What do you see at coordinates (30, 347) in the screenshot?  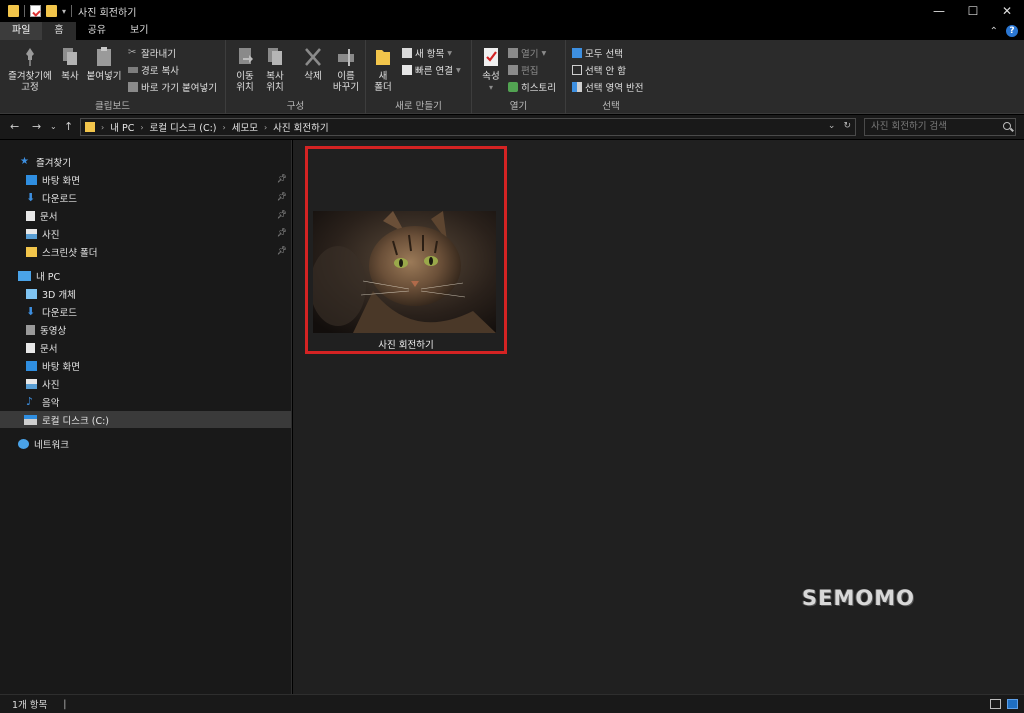 I see `document-icon` at bounding box center [30, 347].